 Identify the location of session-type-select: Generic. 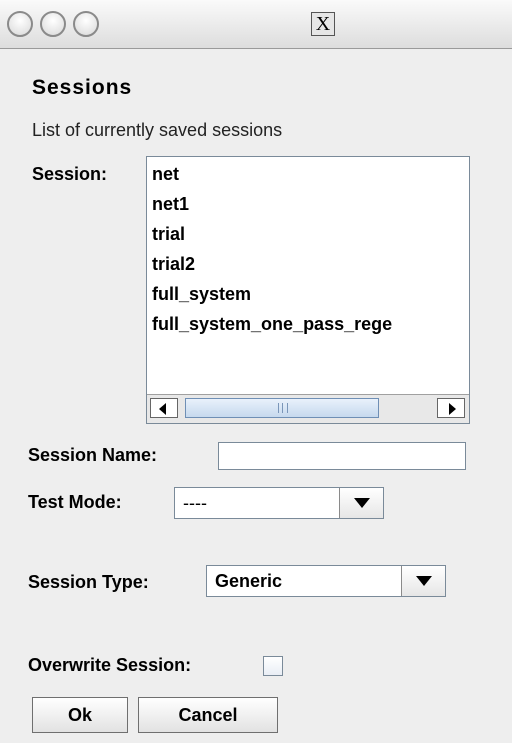
(326, 581).